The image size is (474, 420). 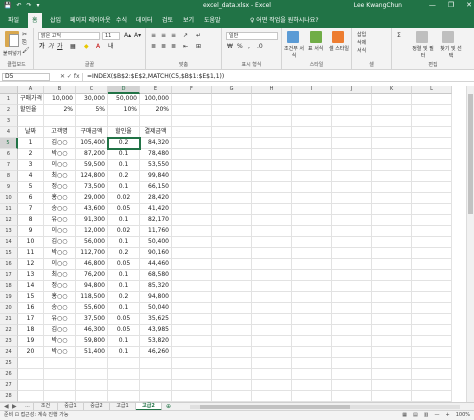 What do you see at coordinates (60, 352) in the screenshot?
I see `cell: 박○○` at bounding box center [60, 352].